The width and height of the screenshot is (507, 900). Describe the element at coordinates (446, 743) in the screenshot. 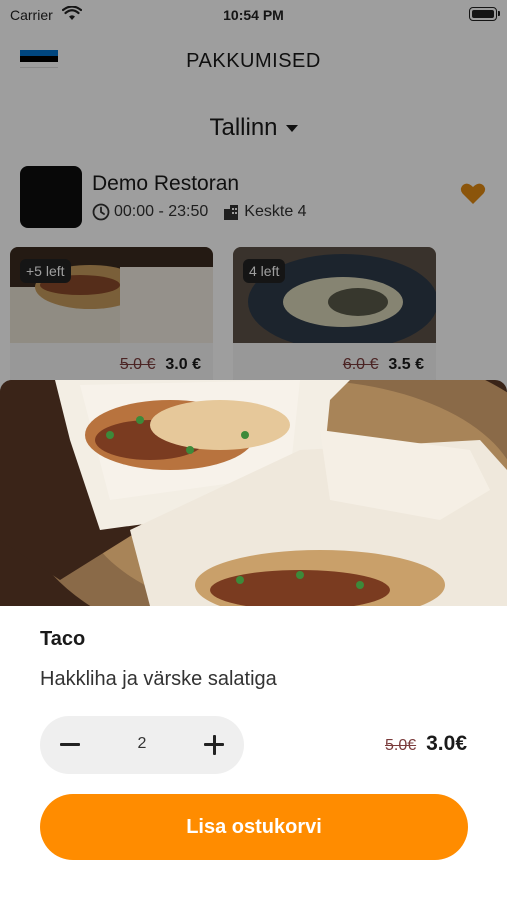

I see `new-price: 3.0€` at that location.